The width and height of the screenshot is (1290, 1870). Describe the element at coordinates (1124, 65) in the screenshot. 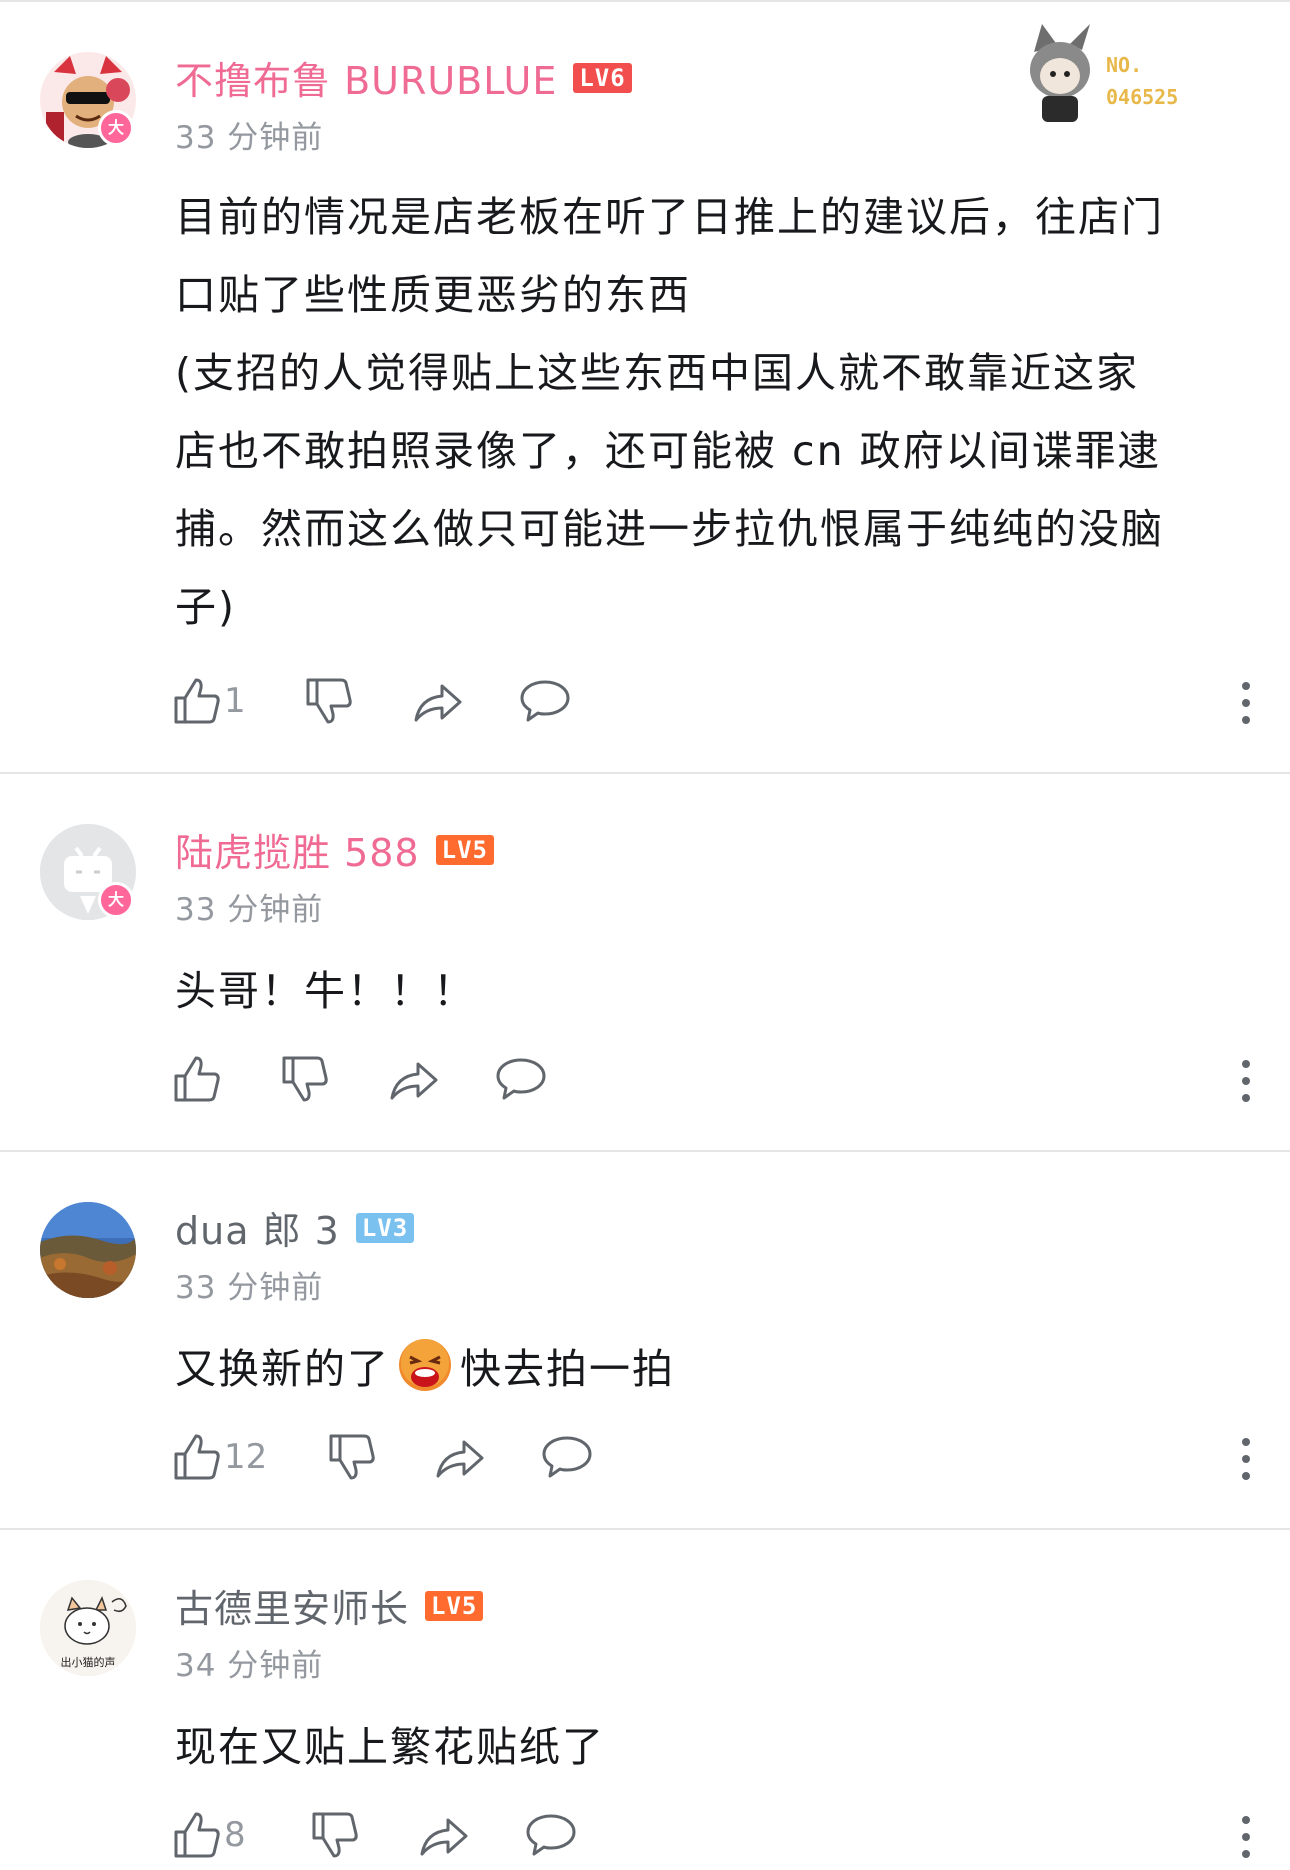

I see `decoration-label: NO.` at that location.